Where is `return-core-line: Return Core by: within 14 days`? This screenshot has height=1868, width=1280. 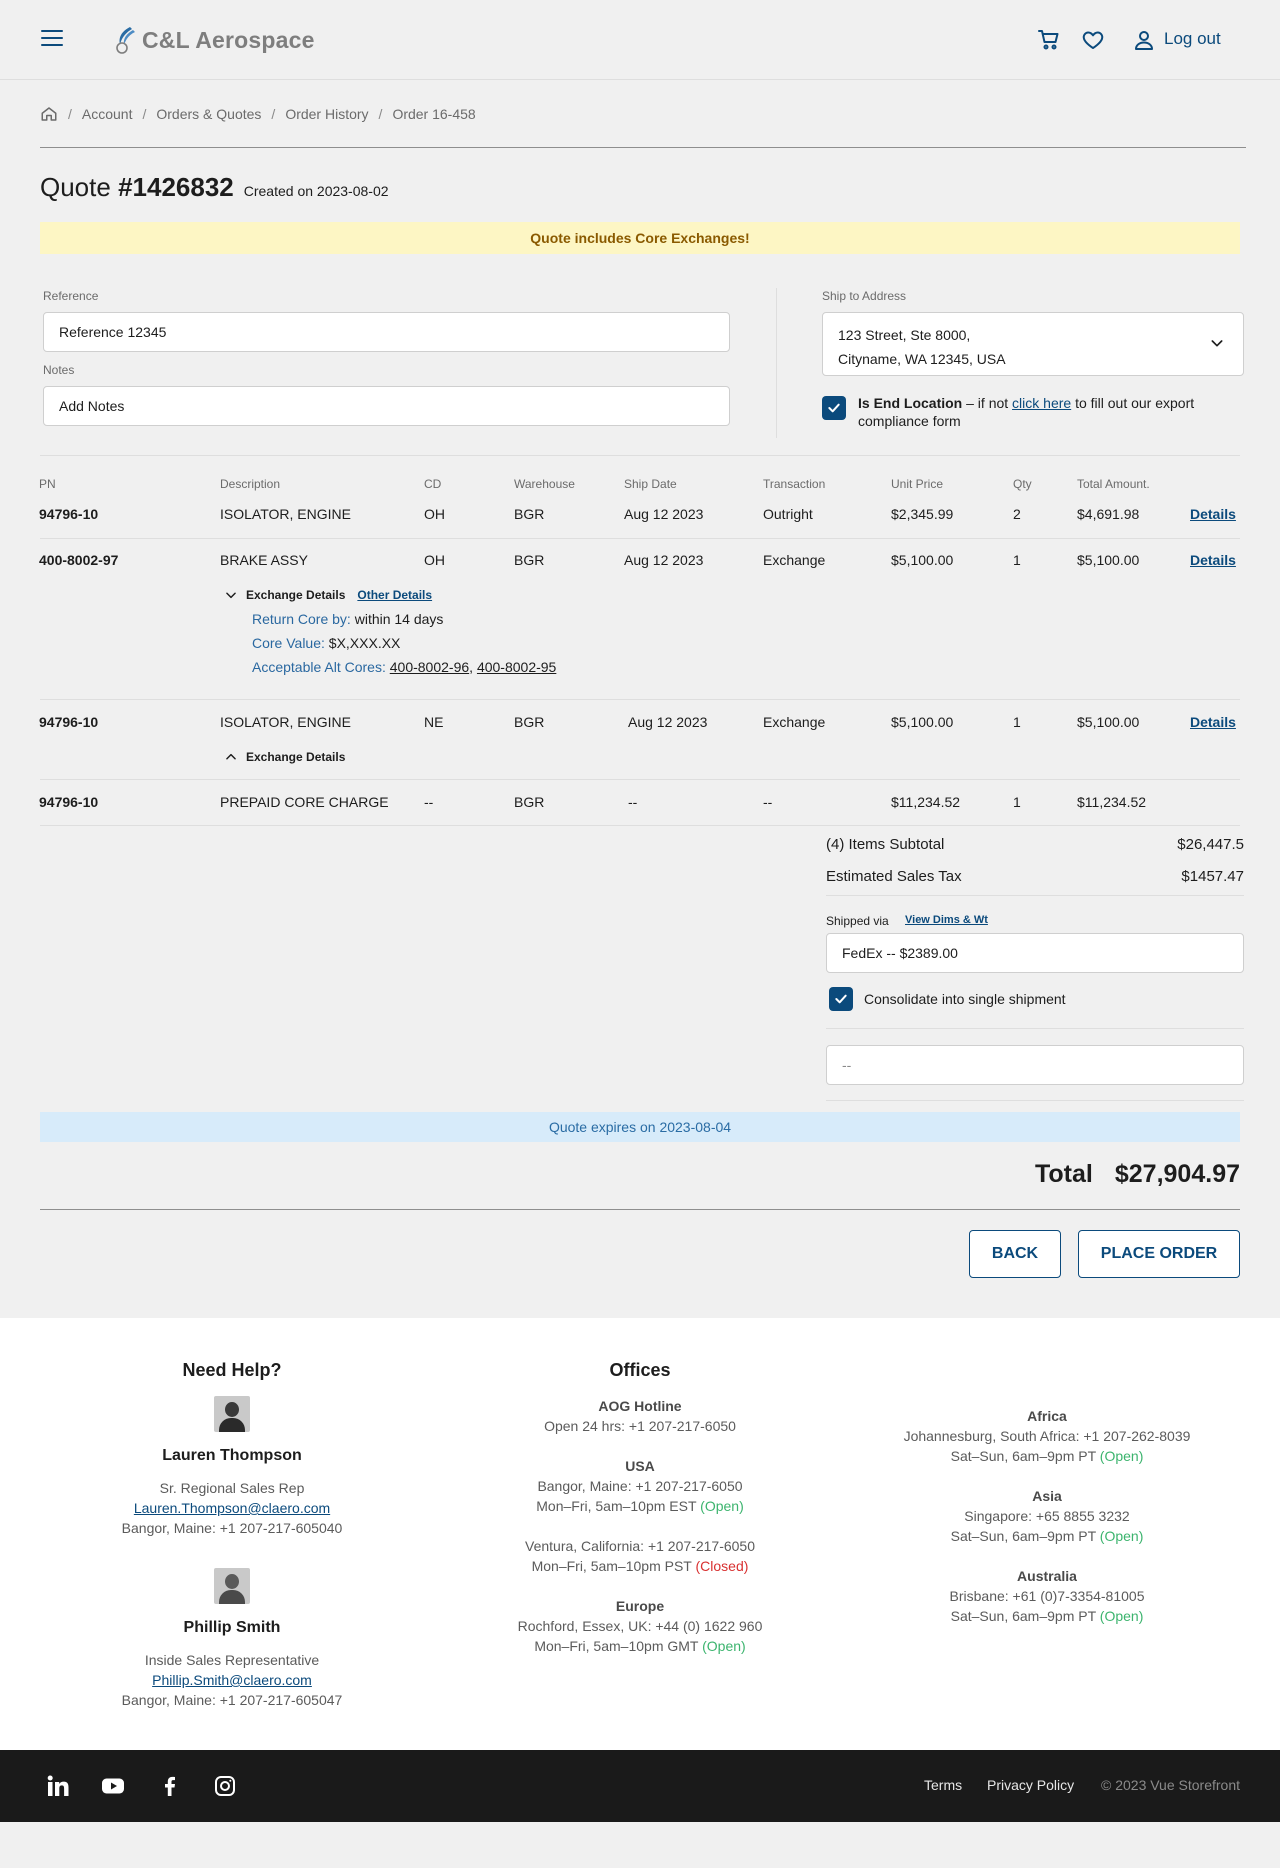
return-core-line: Return Core by: within 14 days is located at coordinates (347, 619).